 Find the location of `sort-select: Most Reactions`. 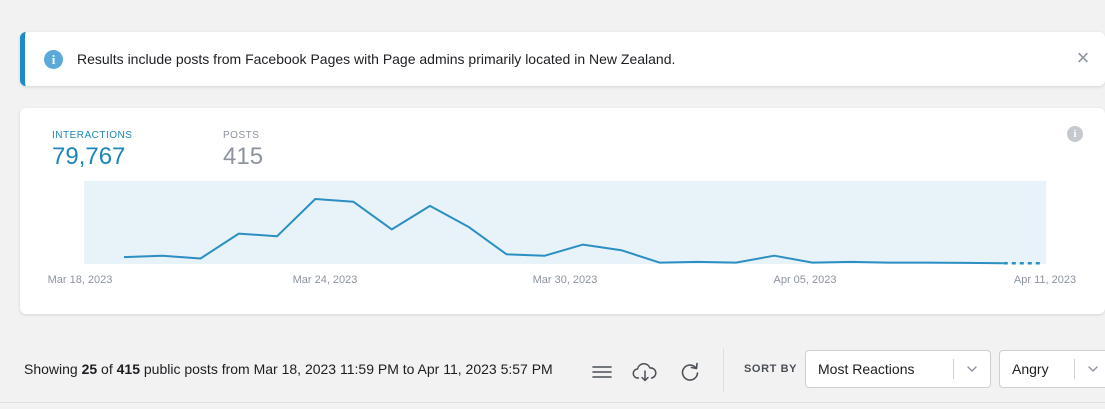

sort-select: Most Reactions is located at coordinates (898, 369).